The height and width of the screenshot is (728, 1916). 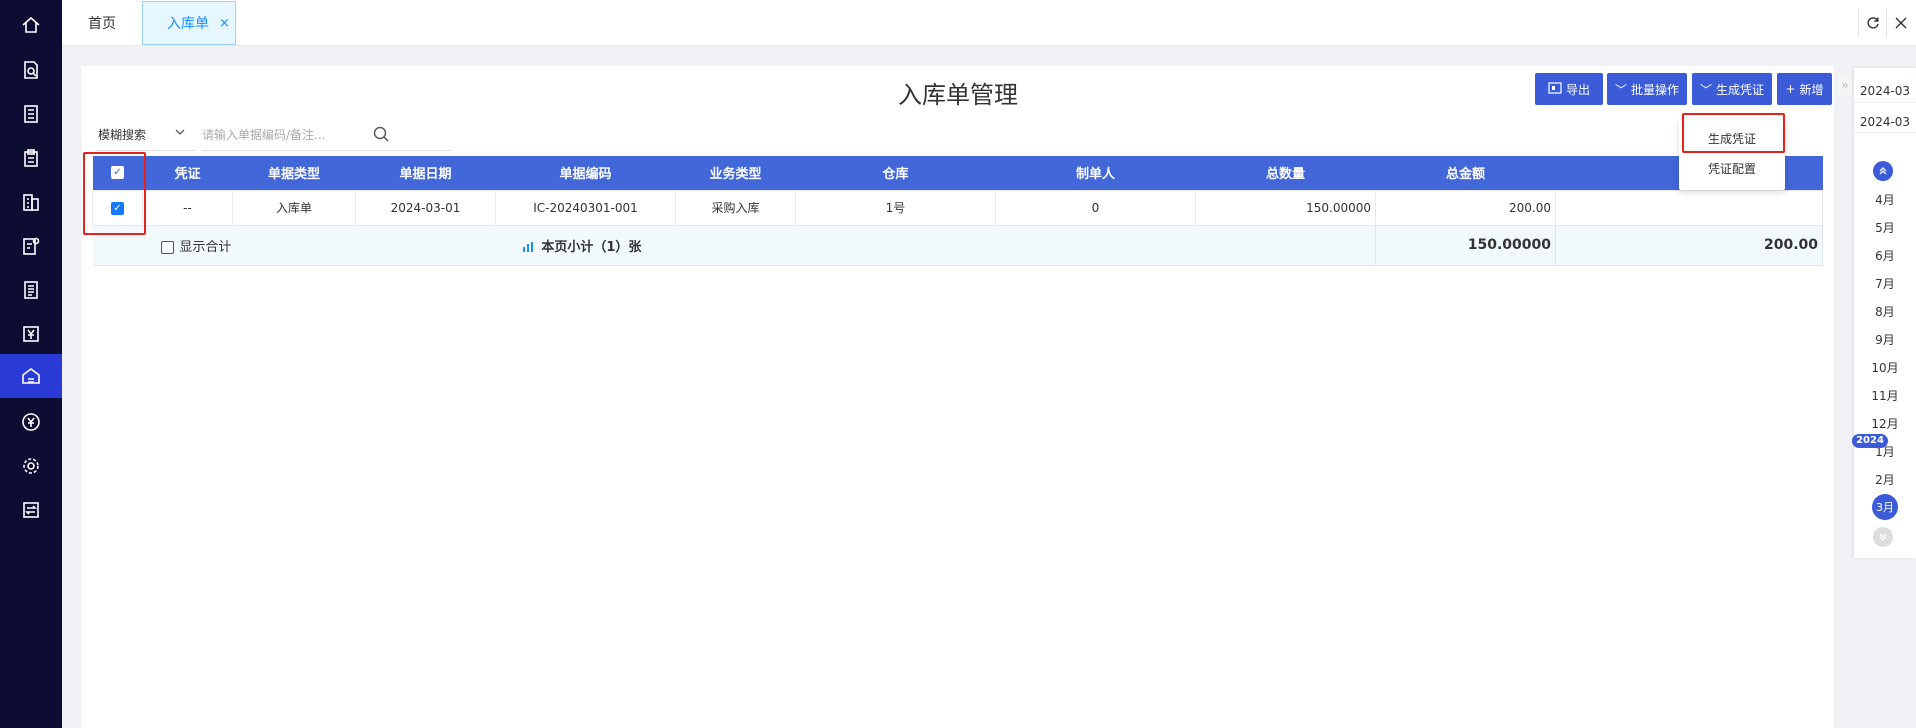 I want to click on year-badge: 2024, so click(x=1870, y=441).